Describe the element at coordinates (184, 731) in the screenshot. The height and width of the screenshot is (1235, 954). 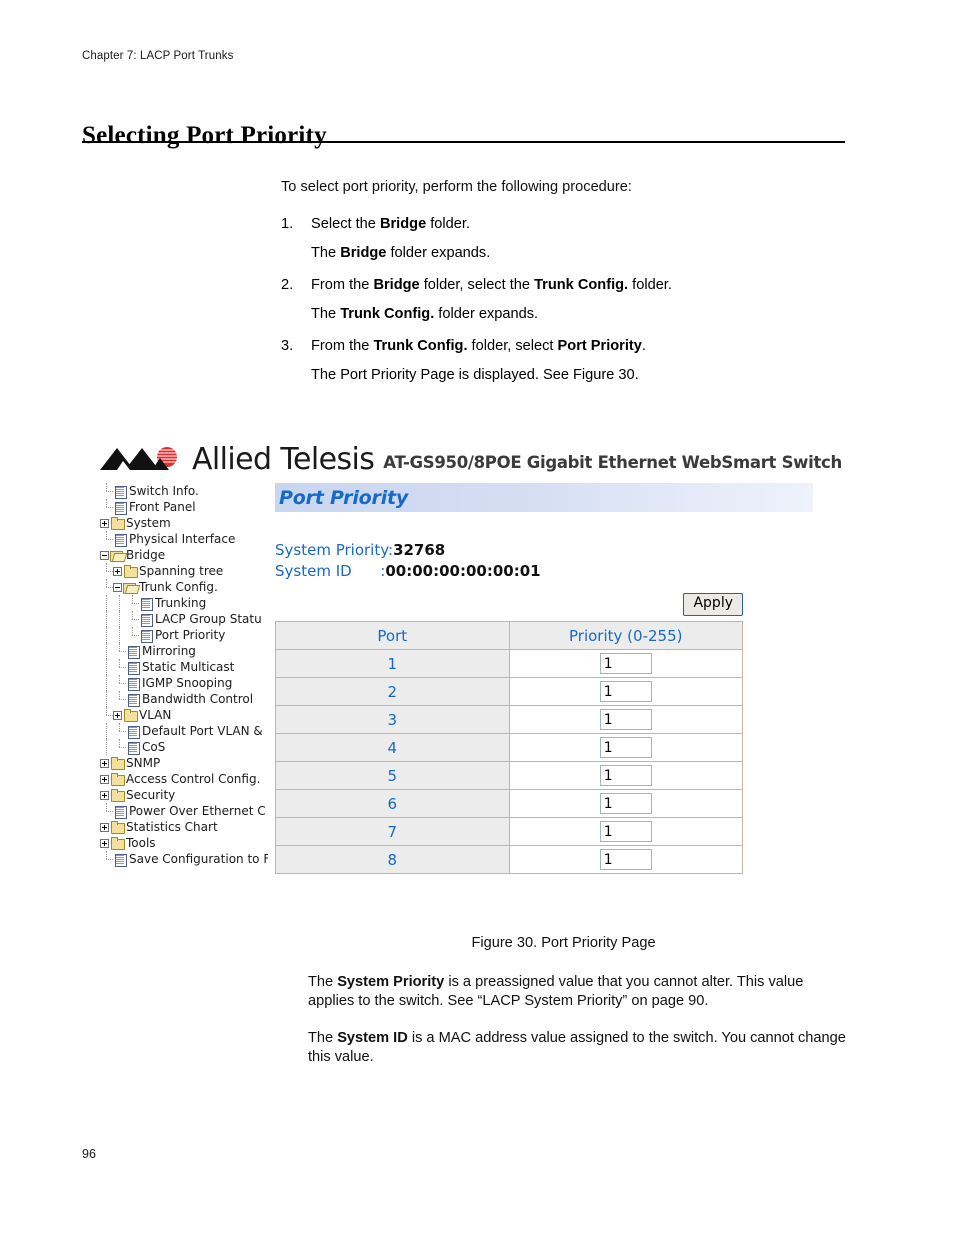
I see `tree-item-default-port-vlan: Default Port VLAN &` at that location.